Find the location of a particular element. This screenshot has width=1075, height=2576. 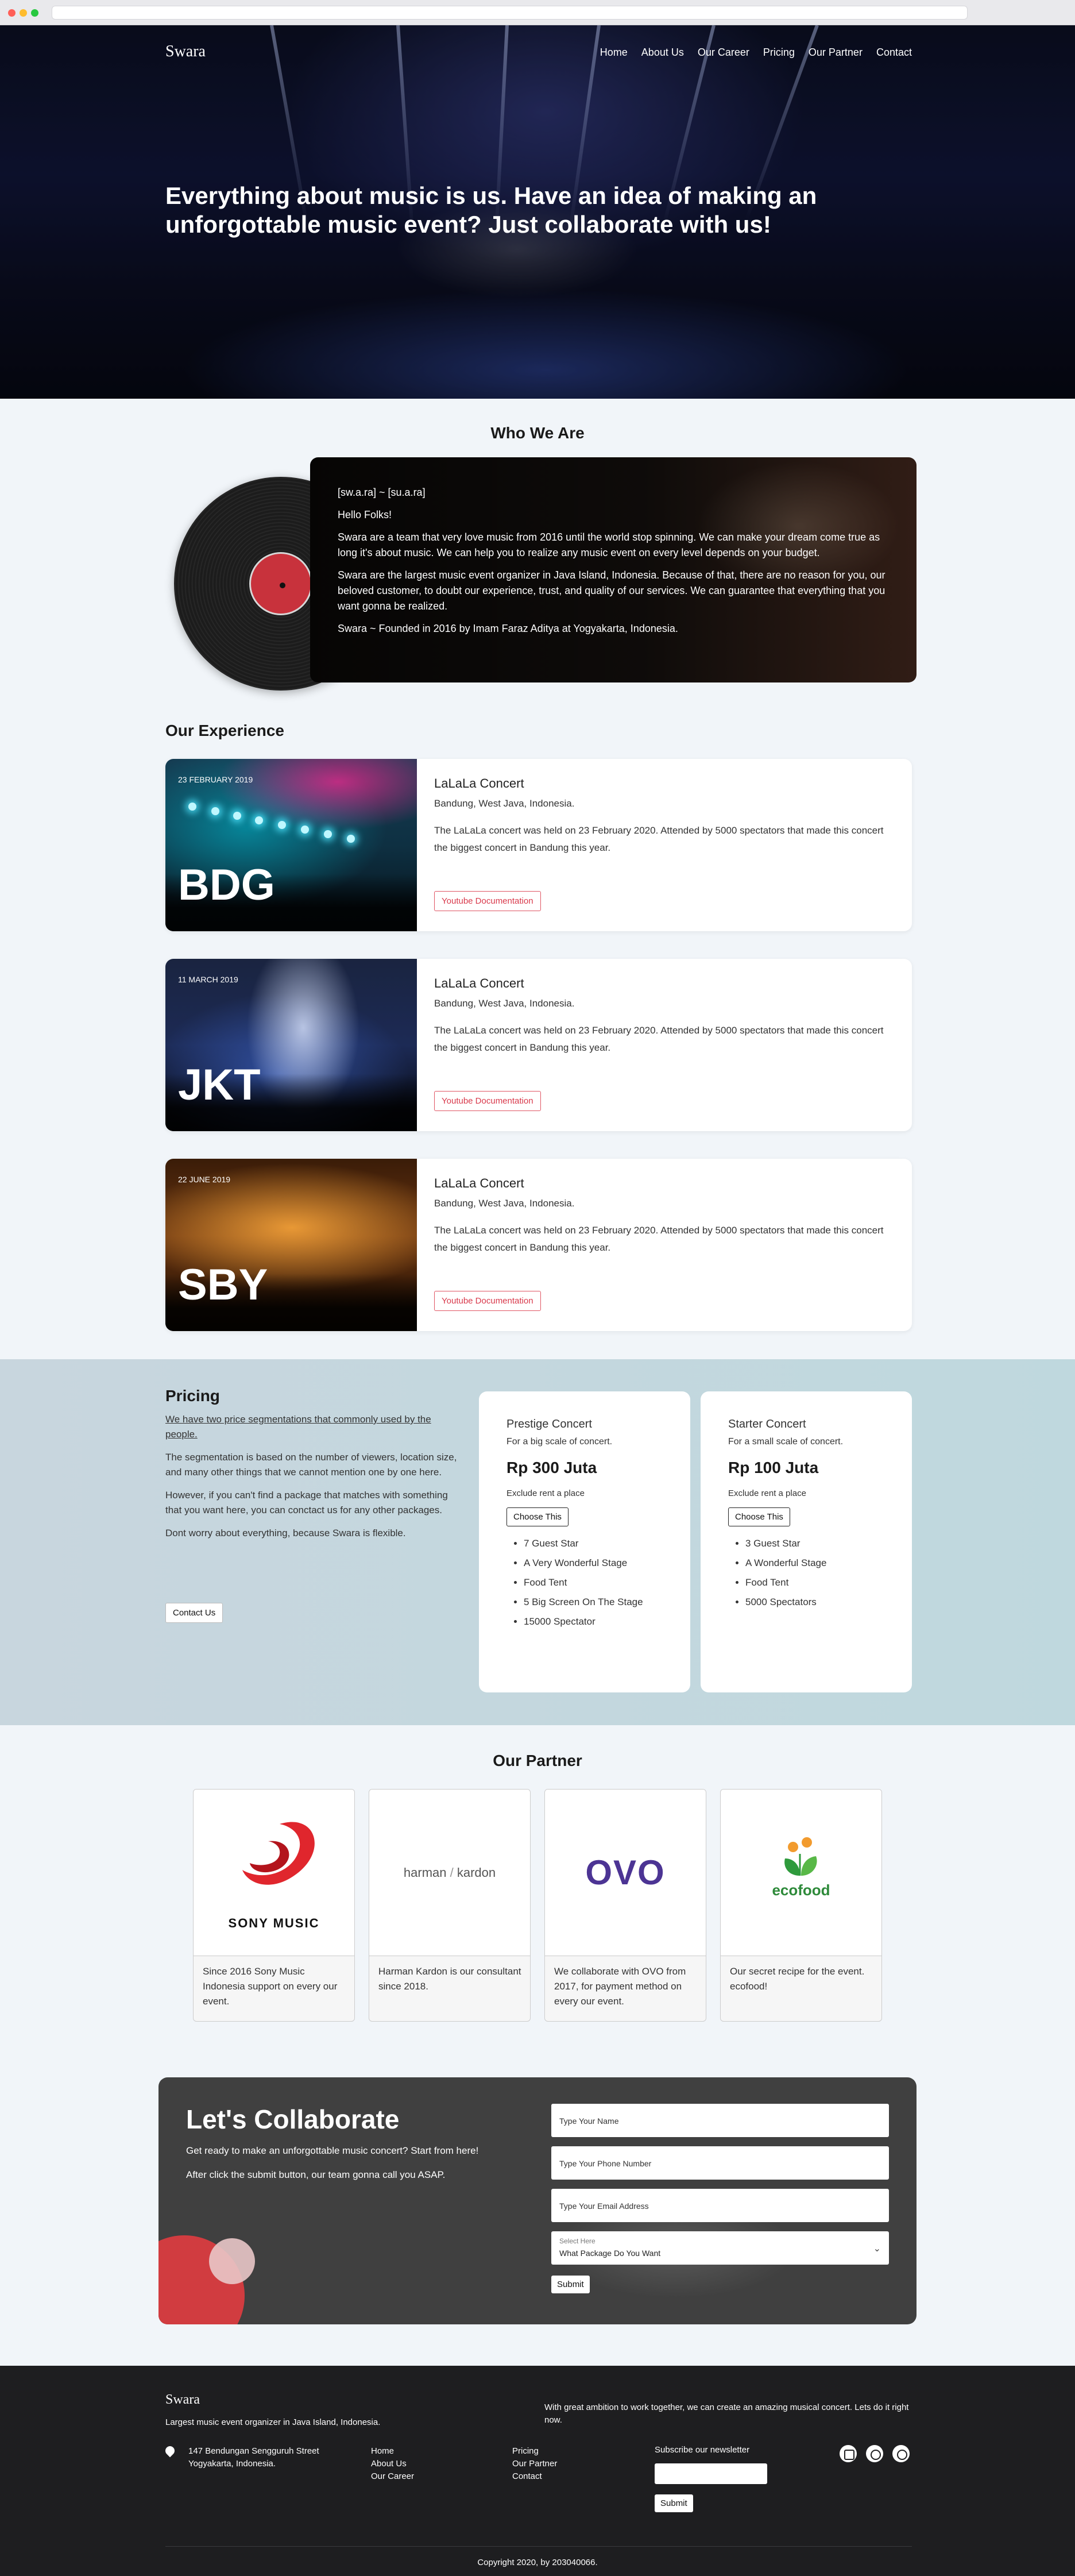

submit-button: Submit is located at coordinates (570, 2284).